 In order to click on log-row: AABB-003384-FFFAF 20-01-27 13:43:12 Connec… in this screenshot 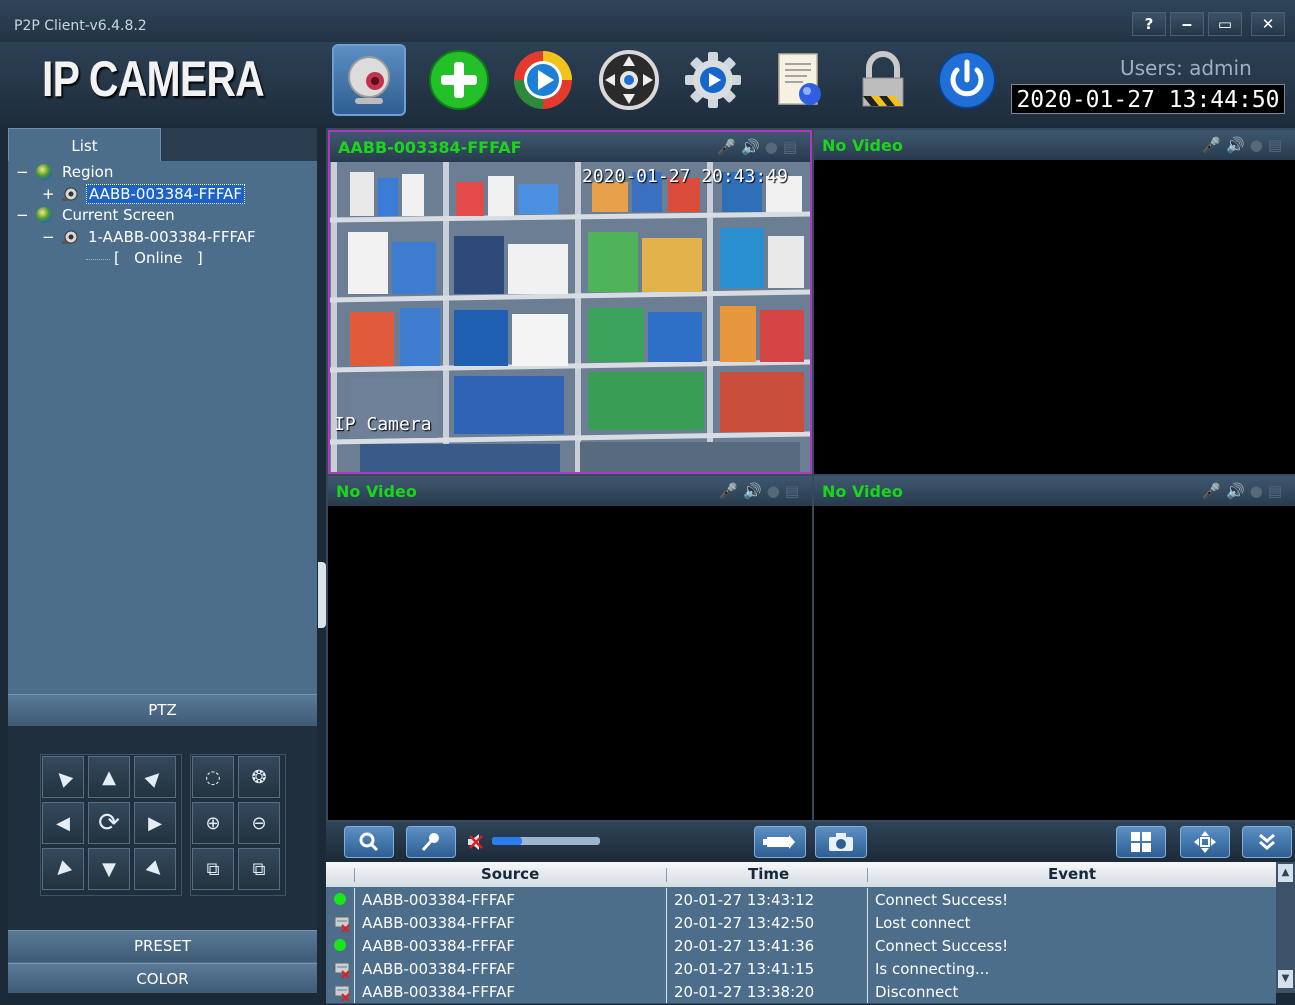, I will do `click(801, 900)`.